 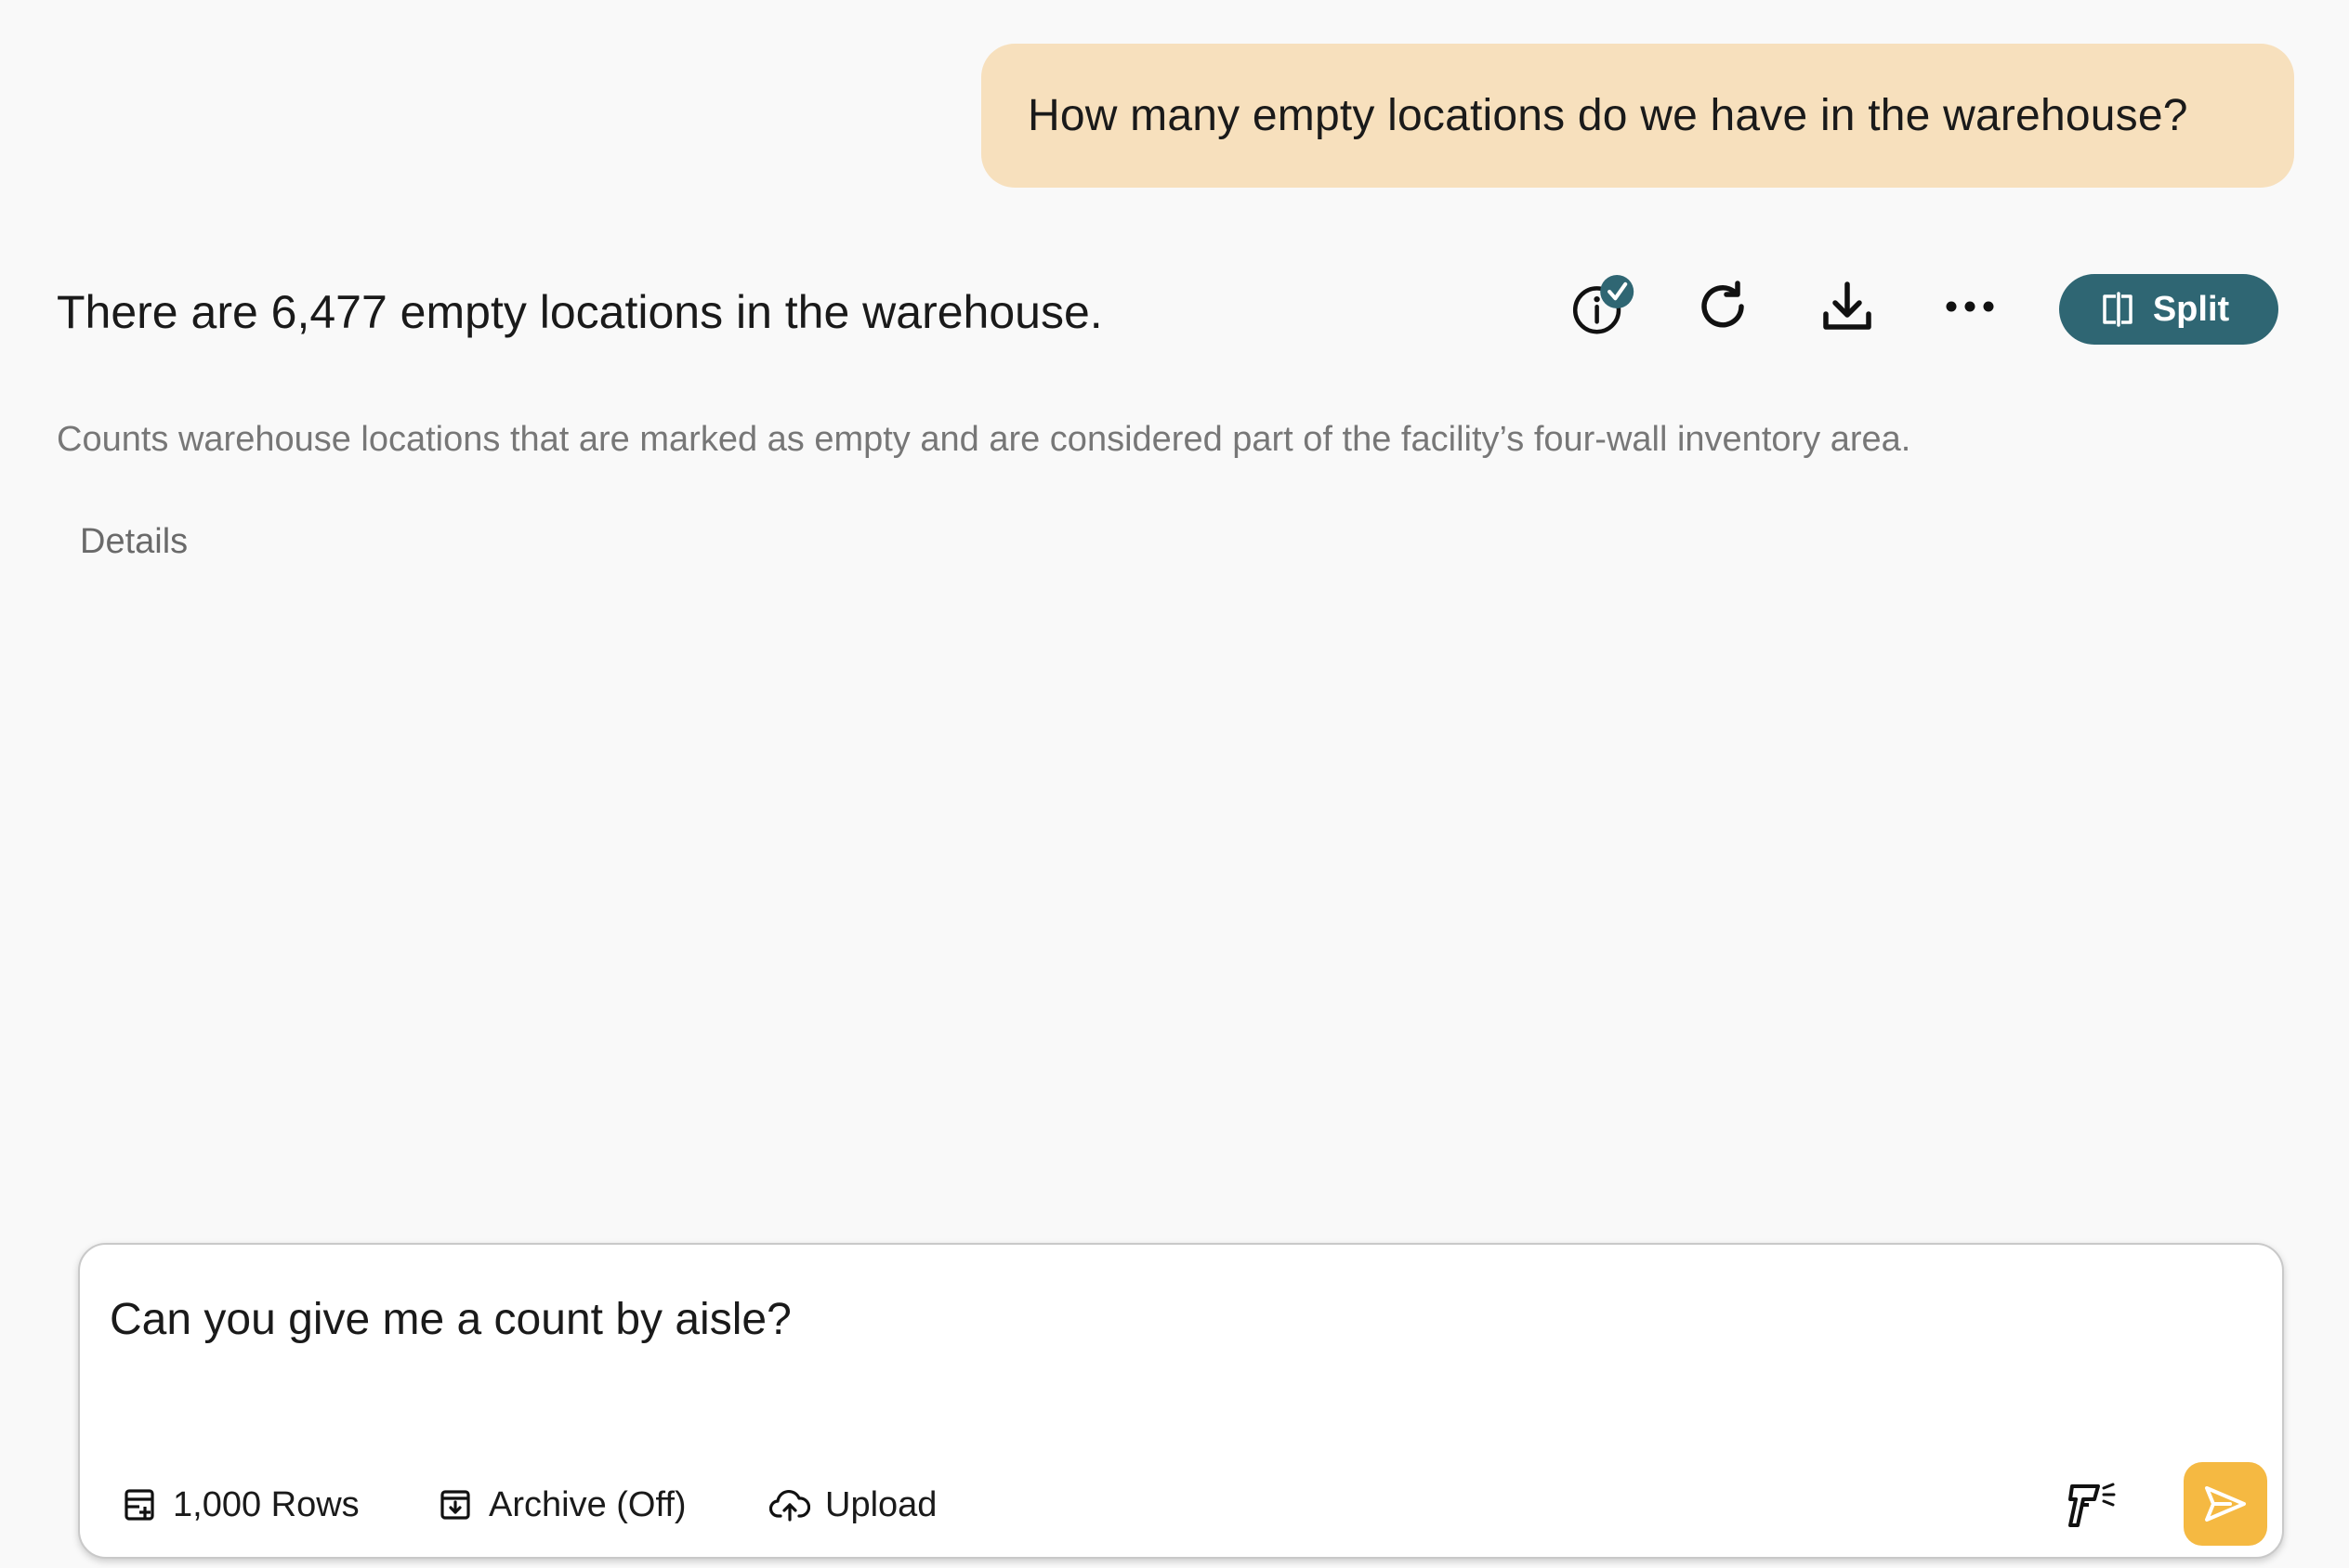 I want to click on details-toggle: Details, so click(x=134, y=542).